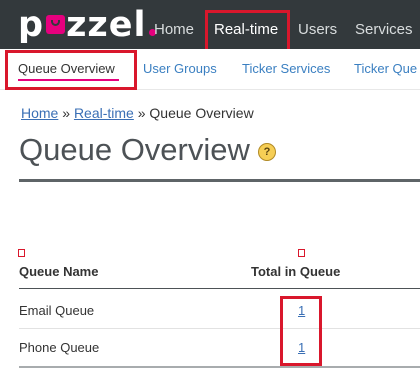 The width and height of the screenshot is (420, 387). What do you see at coordinates (68, 80) in the screenshot?
I see `active-tab-underline` at bounding box center [68, 80].